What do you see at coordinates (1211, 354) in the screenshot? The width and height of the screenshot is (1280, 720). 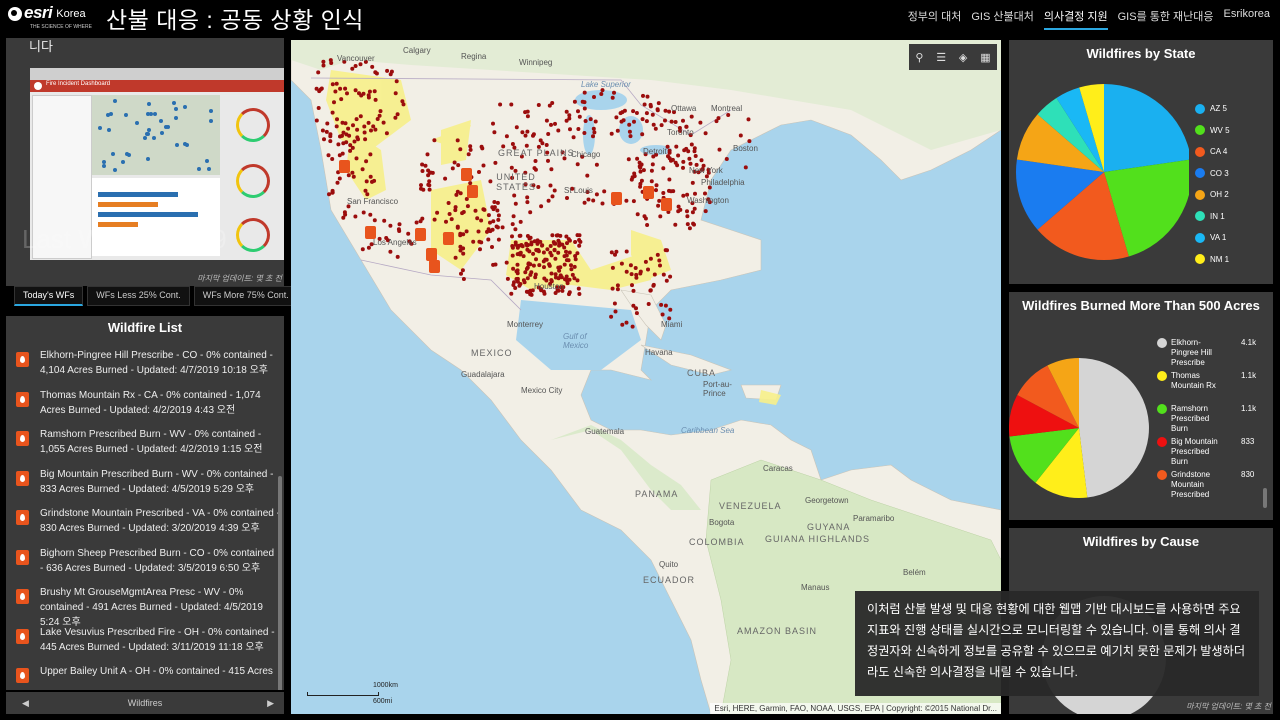 I see `legend-item: Elkhorn-Pingree Hill Prescribe 4.1k` at bounding box center [1211, 354].